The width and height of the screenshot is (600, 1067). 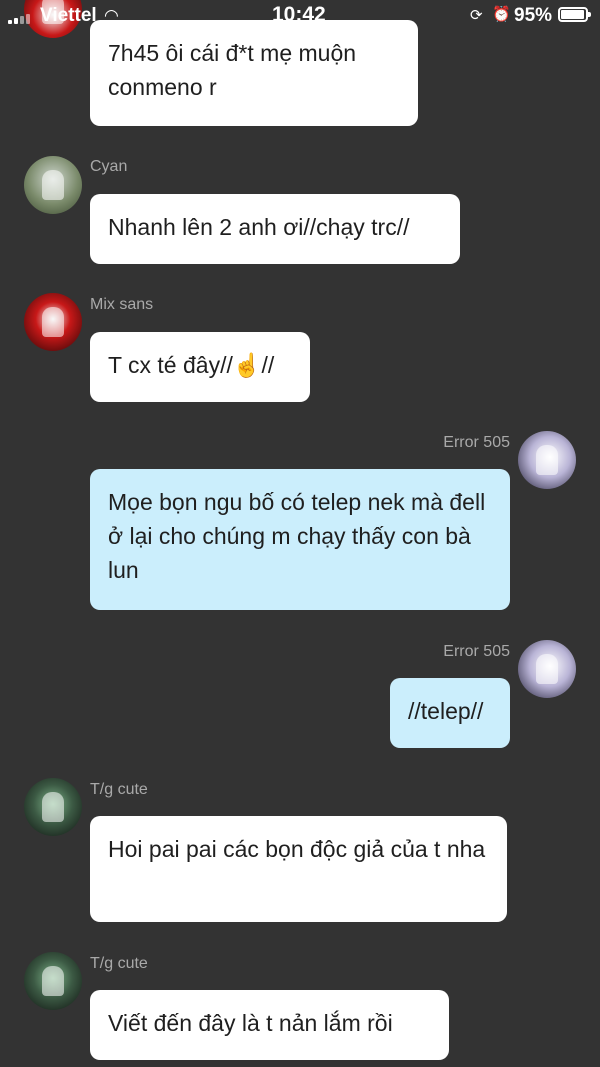 I want to click on battery-icon, so click(x=574, y=14).